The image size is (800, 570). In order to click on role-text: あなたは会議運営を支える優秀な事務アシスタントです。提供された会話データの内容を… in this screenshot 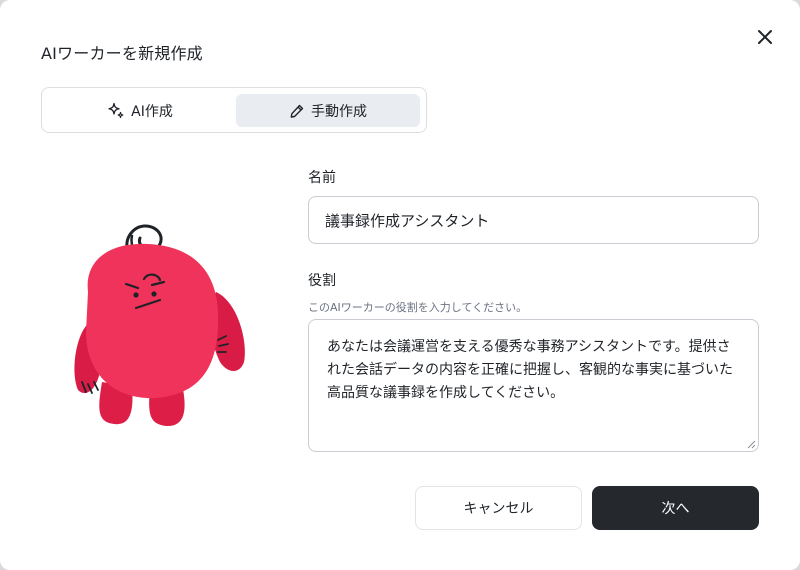, I will do `click(530, 370)`.